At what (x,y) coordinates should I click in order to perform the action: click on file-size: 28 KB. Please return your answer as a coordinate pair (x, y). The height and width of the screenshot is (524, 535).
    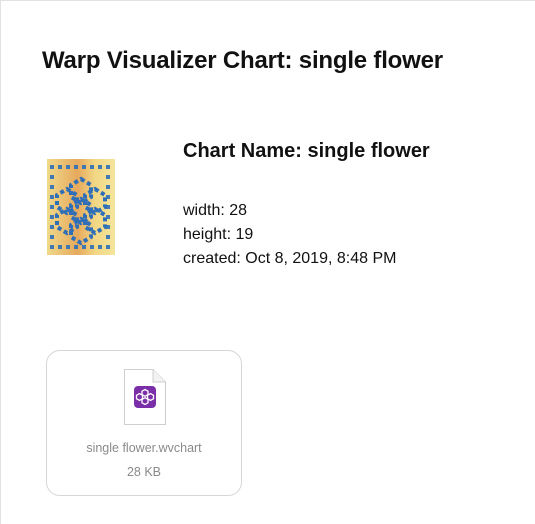
    Looking at the image, I should click on (144, 472).